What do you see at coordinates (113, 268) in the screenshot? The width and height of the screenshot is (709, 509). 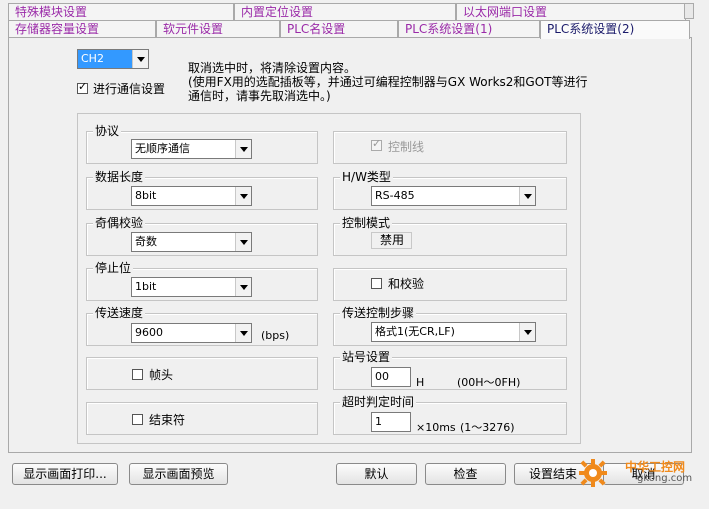 I see `stop-bit-label: 停止位` at bounding box center [113, 268].